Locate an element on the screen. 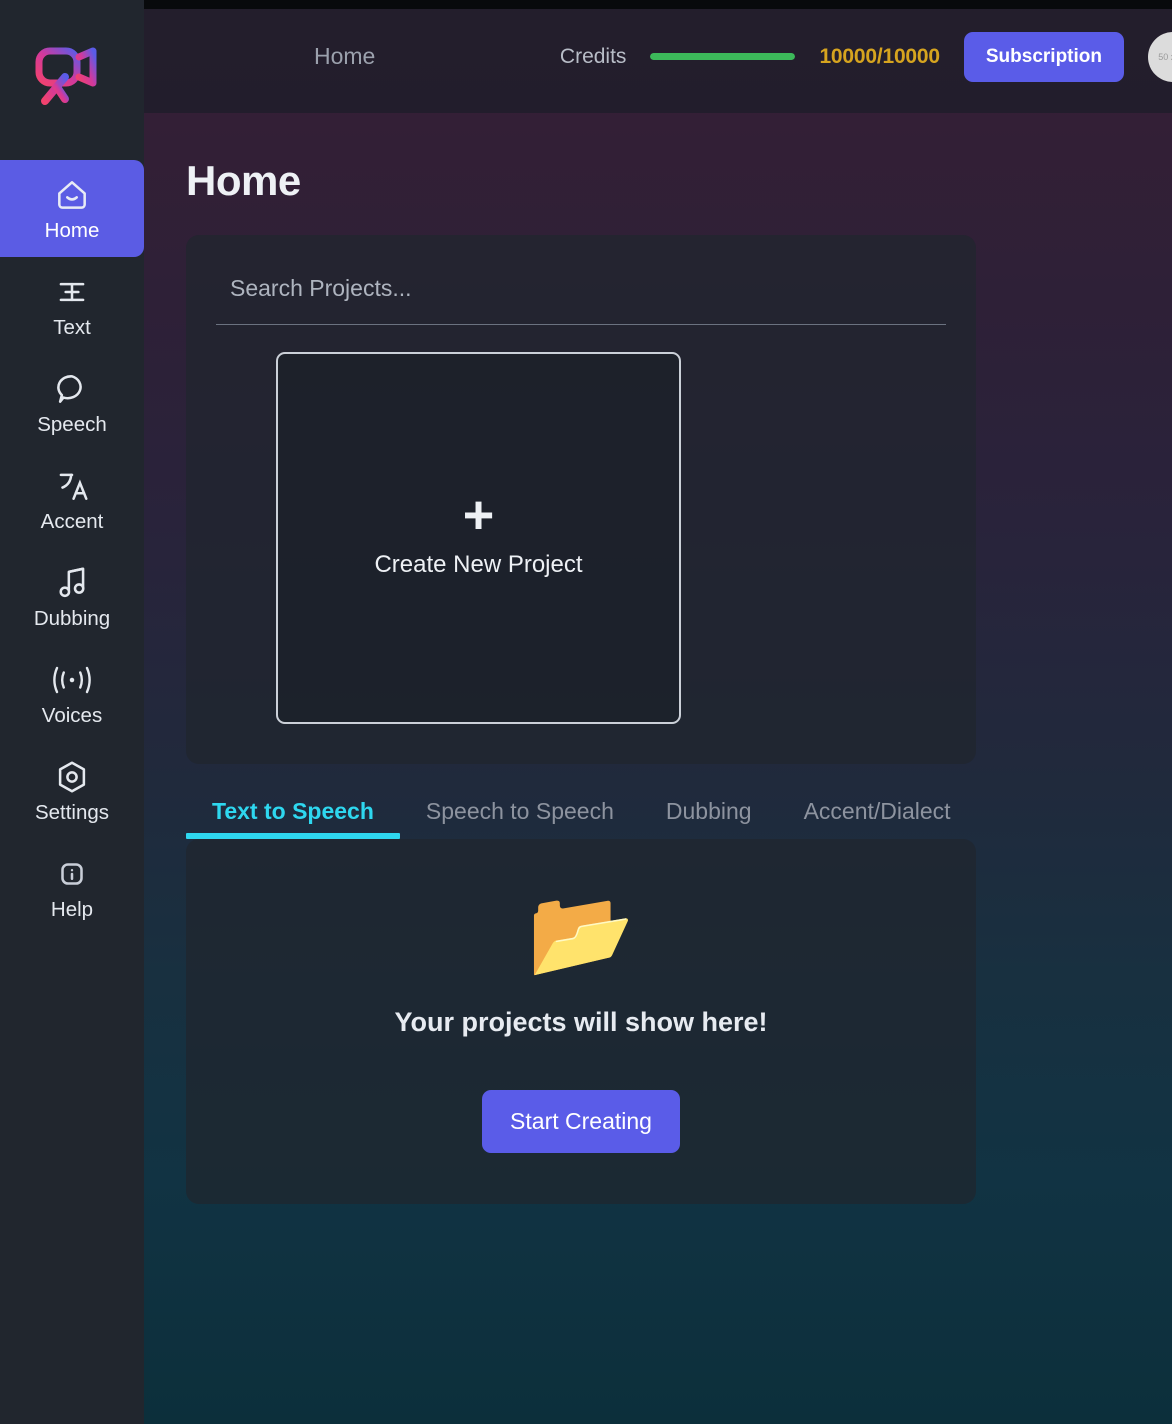  sidebar-item-label: Accent is located at coordinates (72, 522).